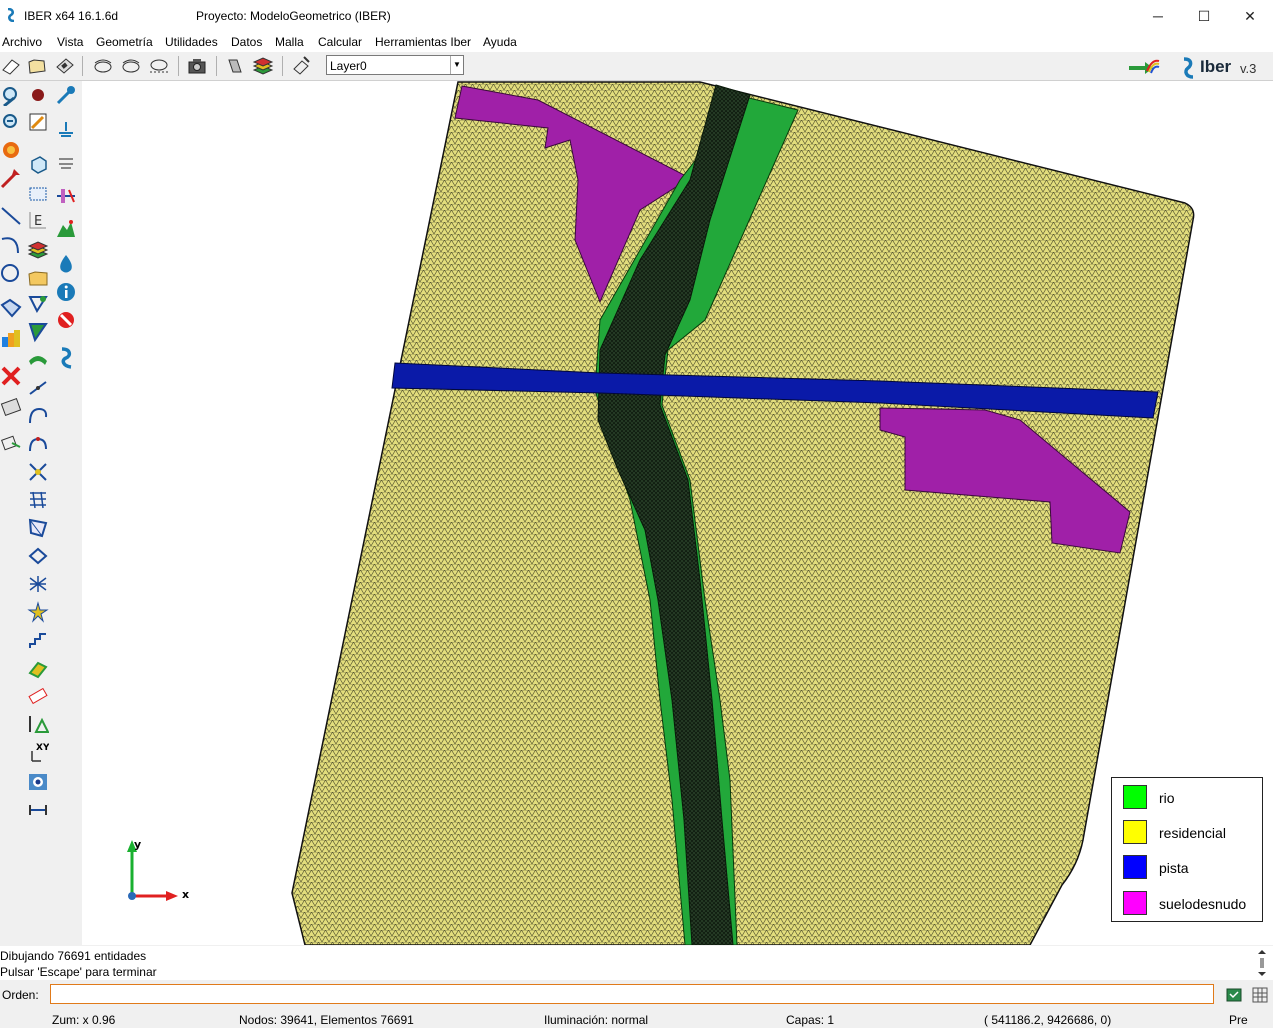 The image size is (1273, 1028). Describe the element at coordinates (11, 244) in the screenshot. I see `arc-icon` at that location.